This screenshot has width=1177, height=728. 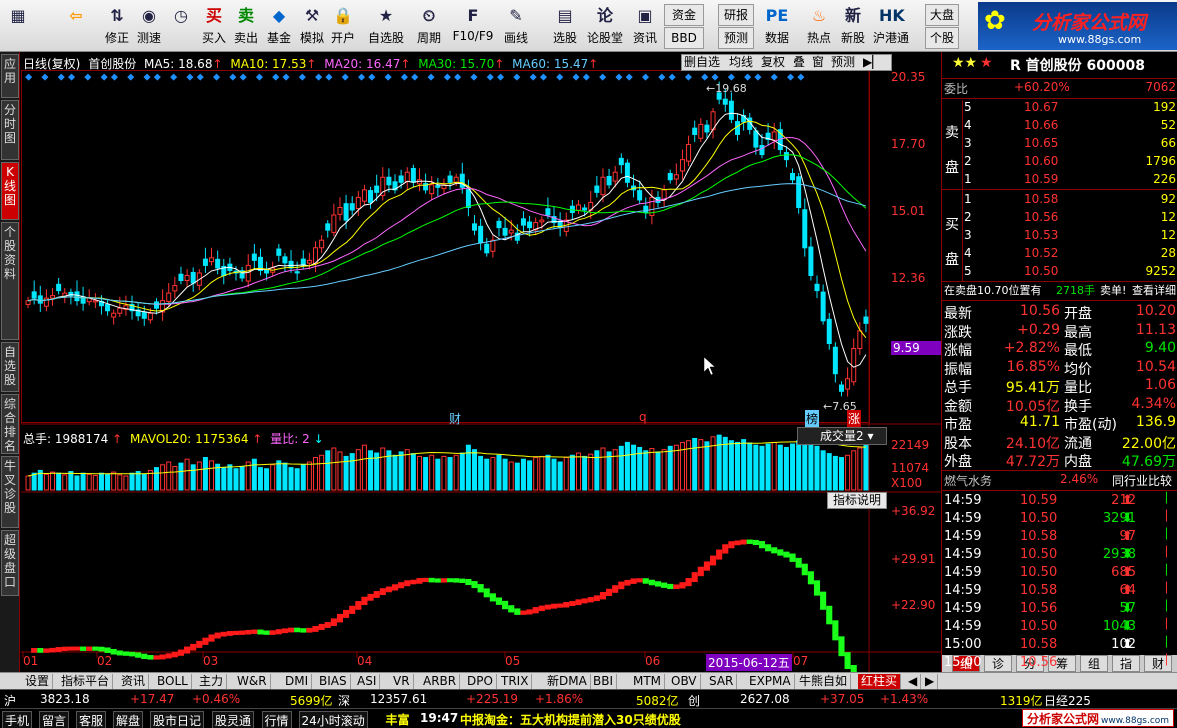 What do you see at coordinates (1059, 180) in the screenshot?
I see `sell-level-row: 1 10.59 226` at bounding box center [1059, 180].